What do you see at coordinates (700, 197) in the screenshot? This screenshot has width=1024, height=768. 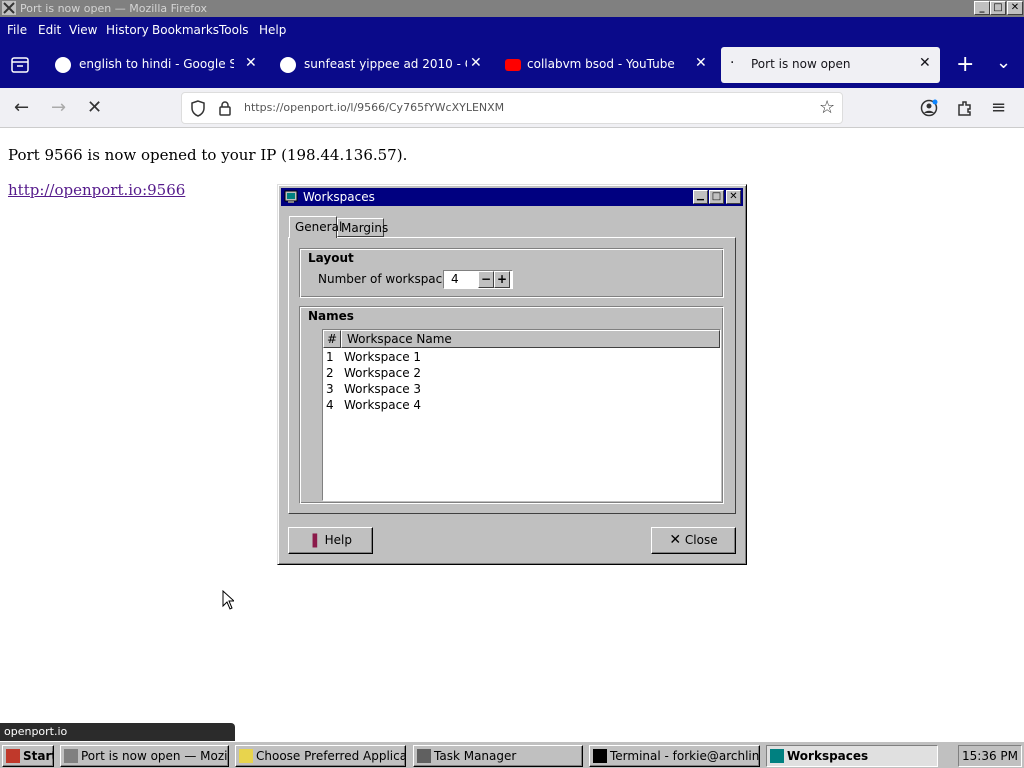 I see `dialog-minimize-button: ▁` at bounding box center [700, 197].